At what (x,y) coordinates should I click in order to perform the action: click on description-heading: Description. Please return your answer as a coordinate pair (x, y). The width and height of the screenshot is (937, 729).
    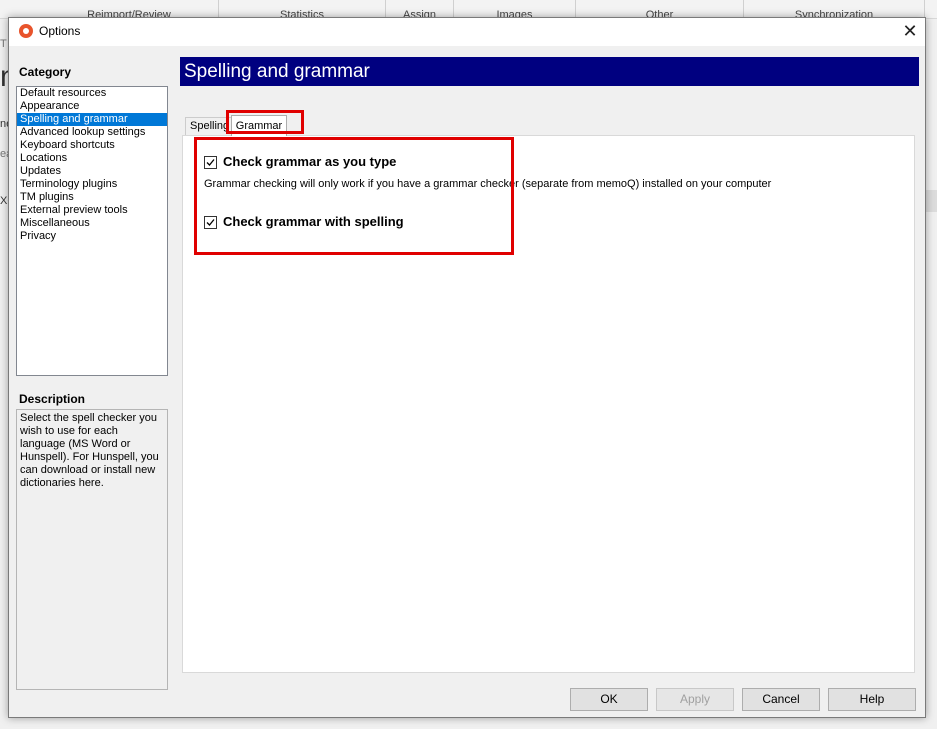
    Looking at the image, I should click on (52, 399).